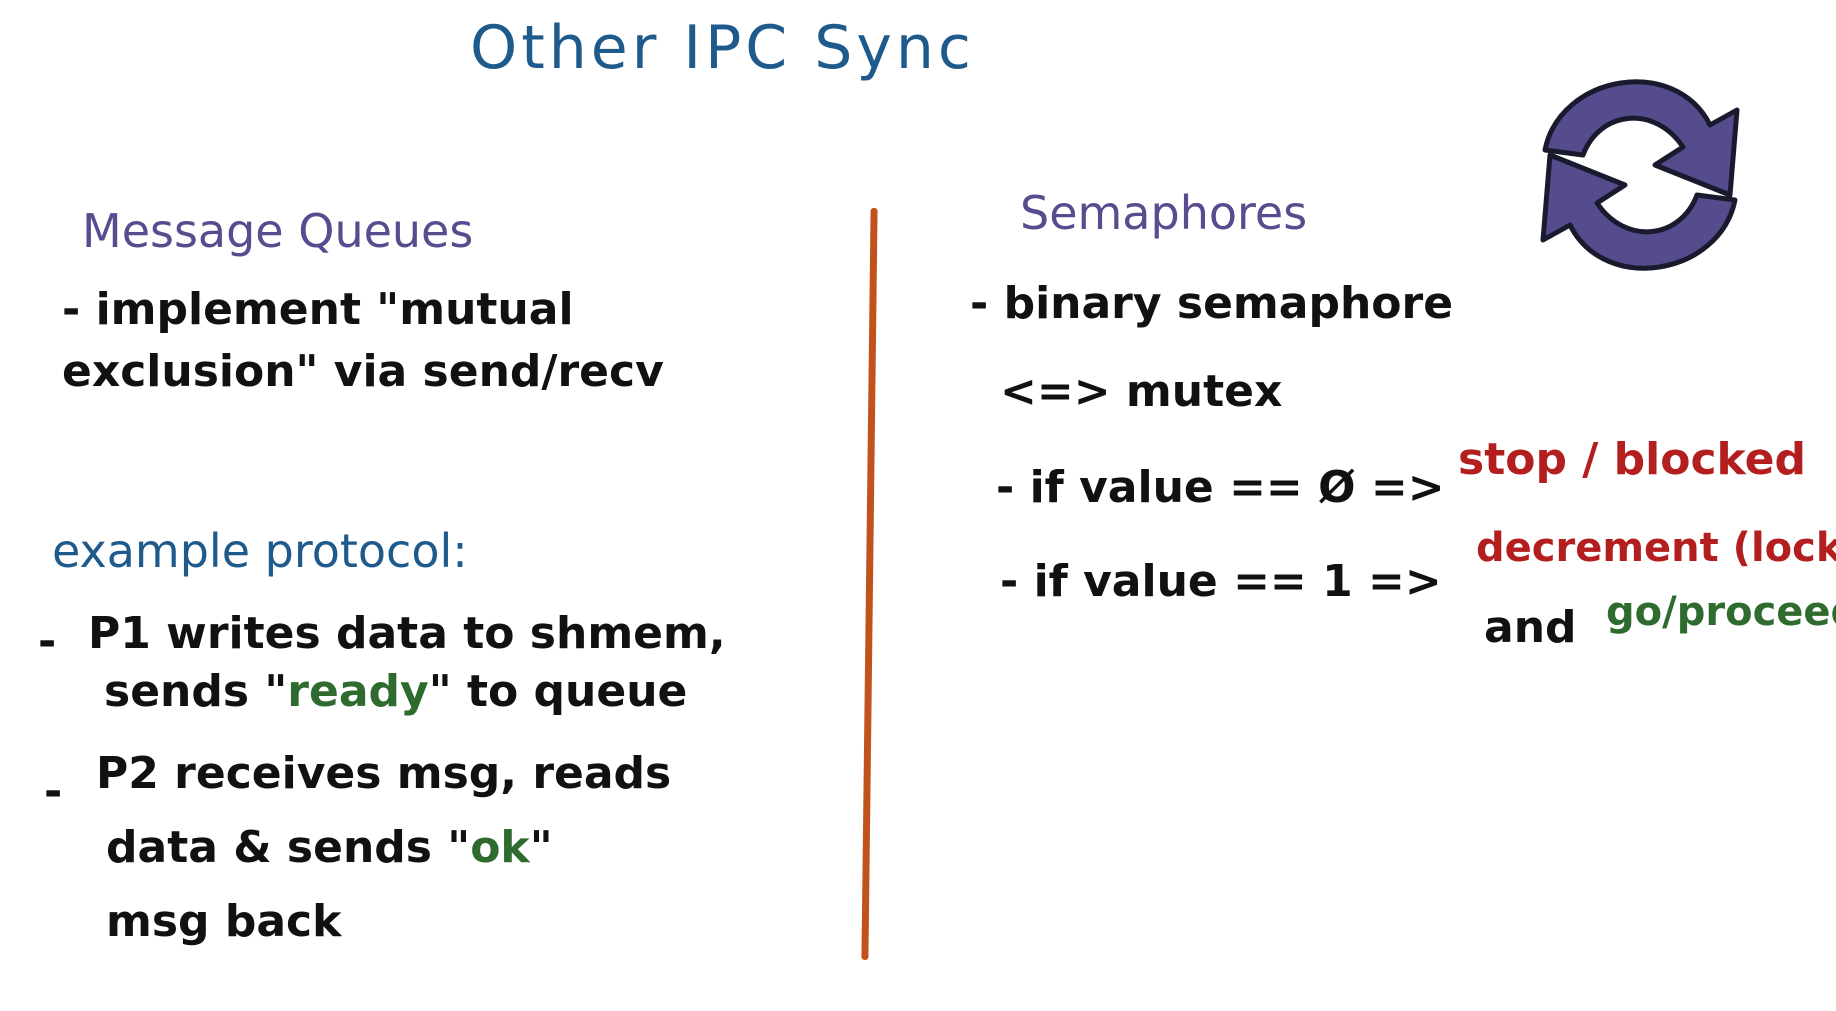 This screenshot has height=1011, width=1836. What do you see at coordinates (196, 691) in the screenshot?
I see `protocol-item1-line2-pre: sends "` at bounding box center [196, 691].